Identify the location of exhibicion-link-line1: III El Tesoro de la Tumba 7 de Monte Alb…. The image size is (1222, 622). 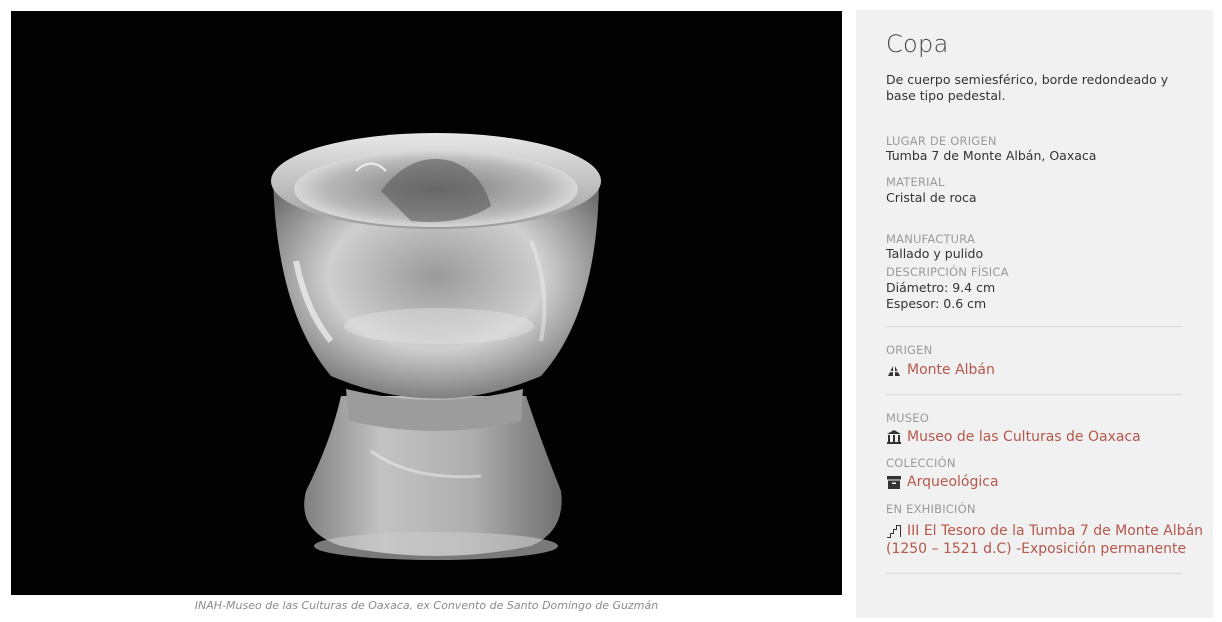
(1055, 531).